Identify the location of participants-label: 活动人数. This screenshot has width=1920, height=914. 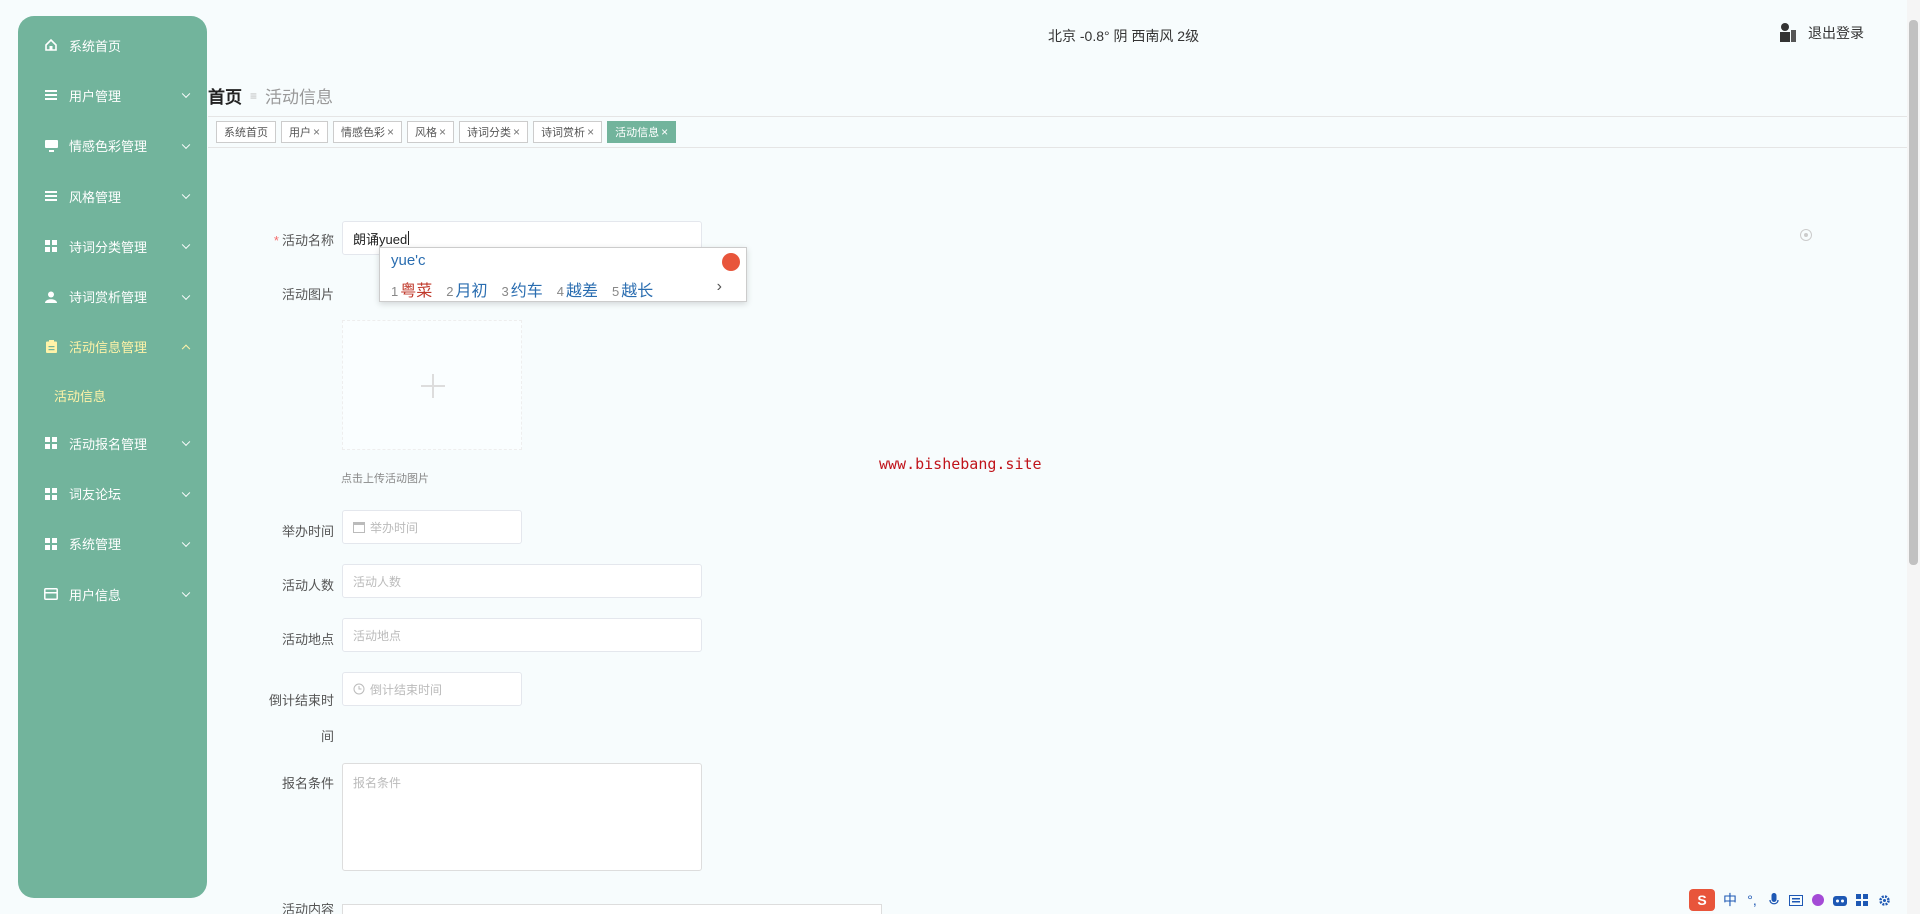
(307, 585).